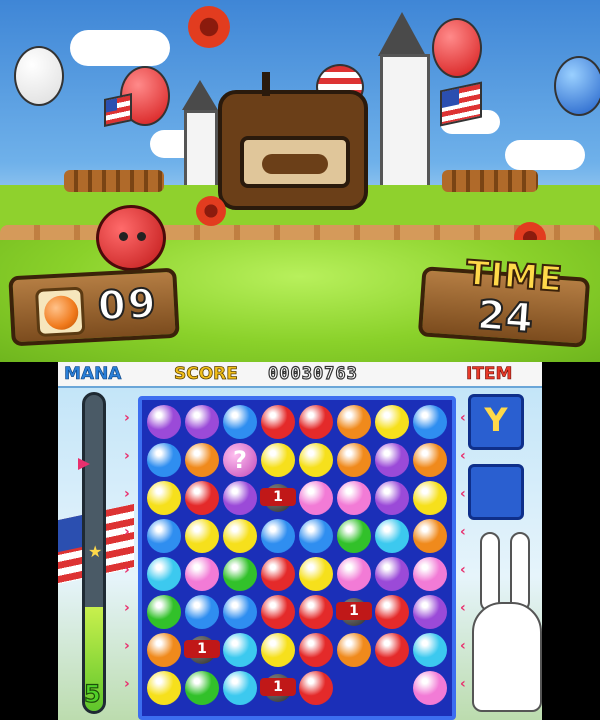  I want to click on item-slot-1: Y, so click(496, 422).